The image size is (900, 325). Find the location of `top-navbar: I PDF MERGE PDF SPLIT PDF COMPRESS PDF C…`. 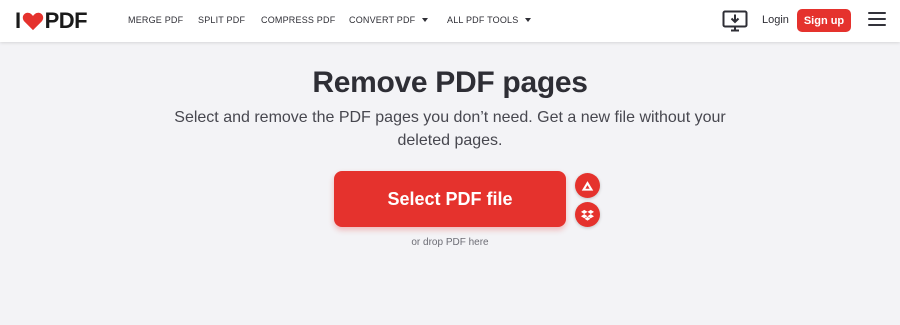

top-navbar: I PDF MERGE PDF SPLIT PDF COMPRESS PDF C… is located at coordinates (450, 21).